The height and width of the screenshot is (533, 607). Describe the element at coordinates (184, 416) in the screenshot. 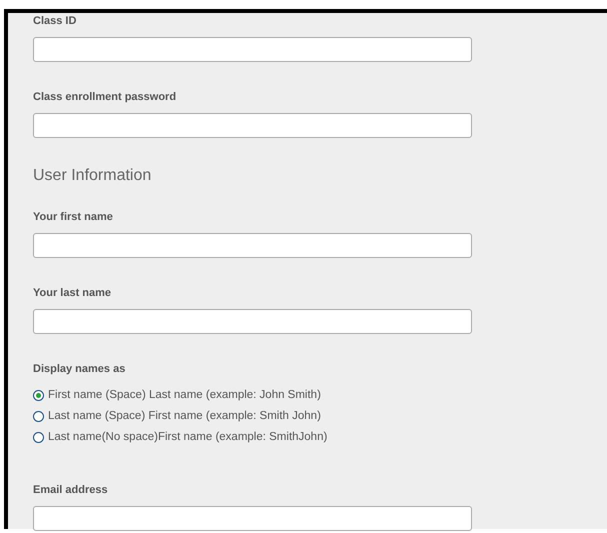

I see `radio-label: Last name (Space) First name (example: Smith John)` at that location.